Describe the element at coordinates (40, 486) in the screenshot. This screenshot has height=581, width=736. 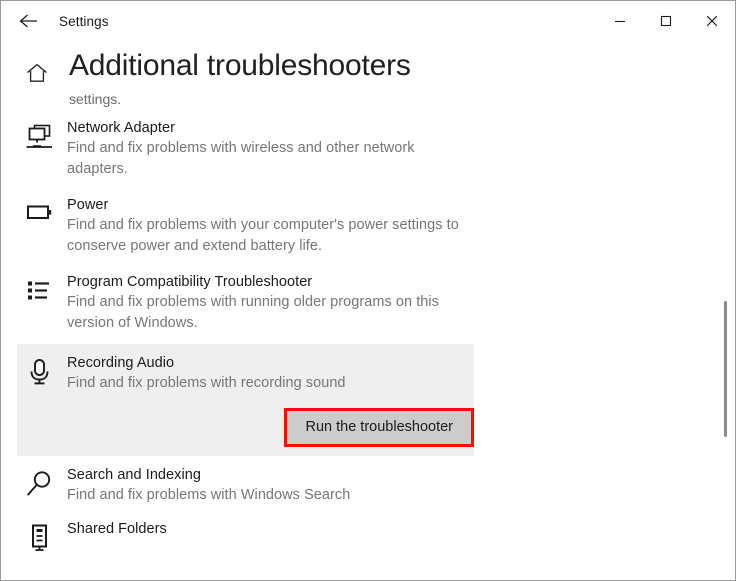
I see `search-magnifier-icon` at that location.